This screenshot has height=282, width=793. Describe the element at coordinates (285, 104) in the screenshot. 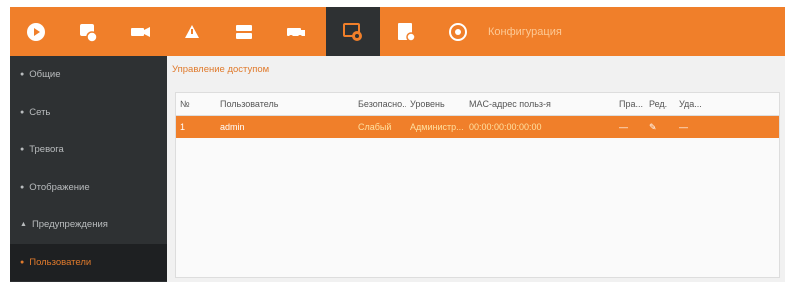

I see `column-header-user: Пользователь` at that location.